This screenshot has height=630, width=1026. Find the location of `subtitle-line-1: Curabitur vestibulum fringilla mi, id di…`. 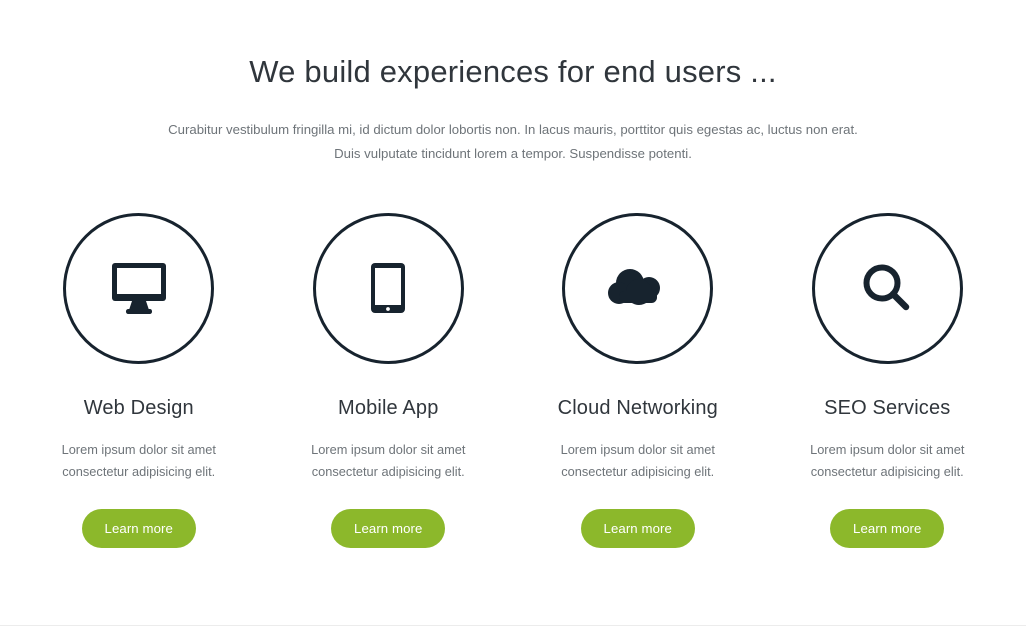

subtitle-line-1: Curabitur vestibulum fringilla mi, id di… is located at coordinates (513, 129).